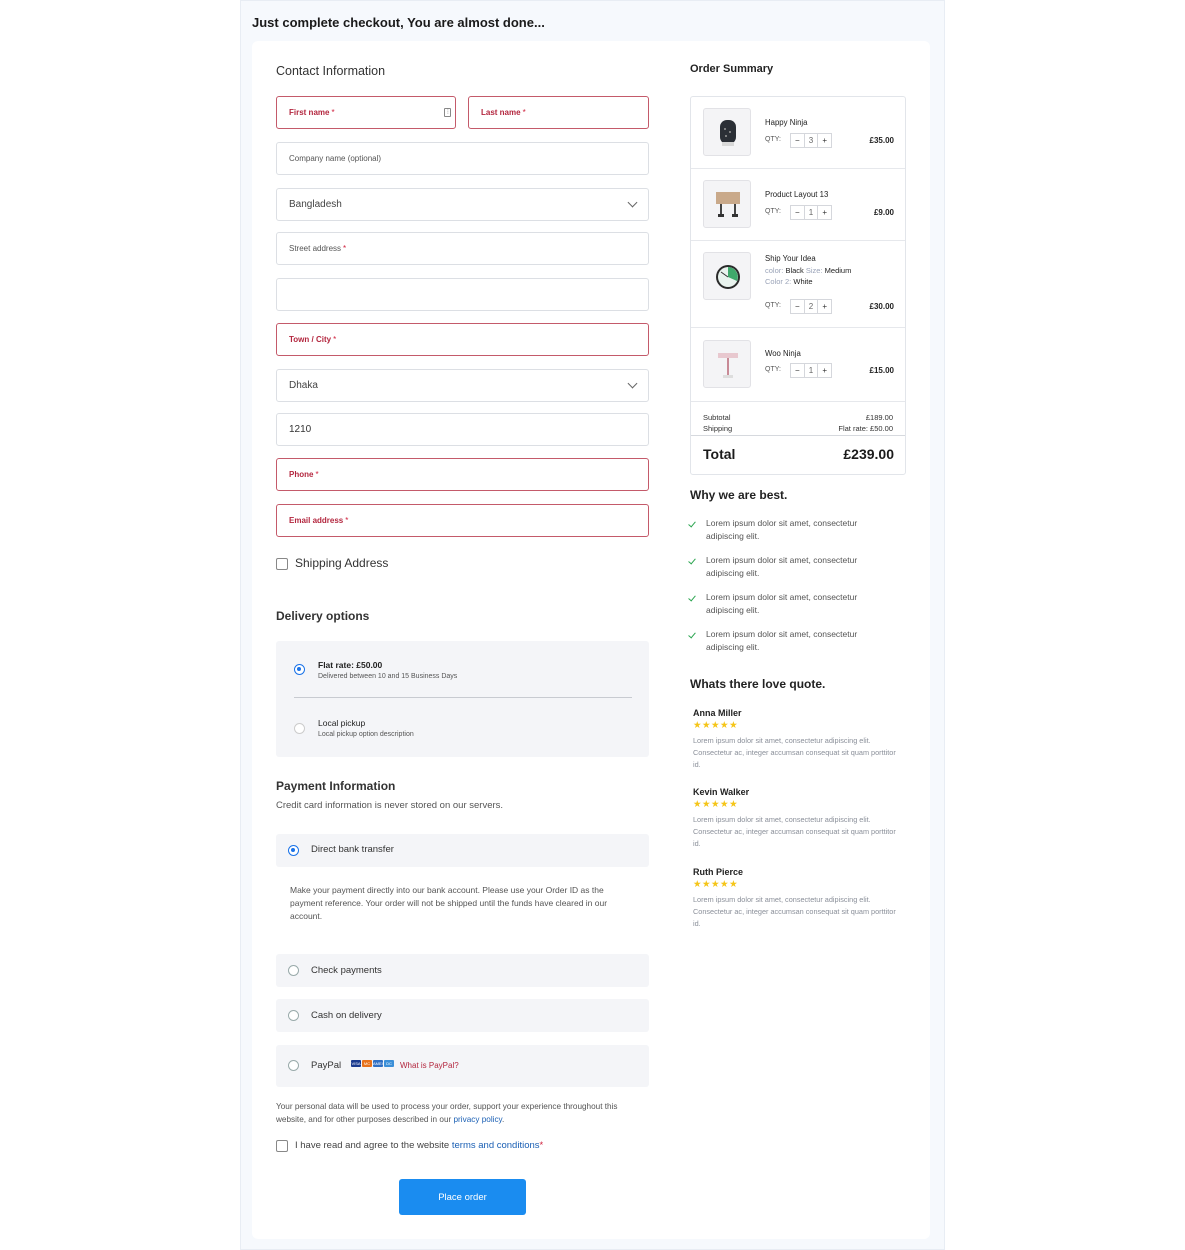  What do you see at coordinates (783, 353) in the screenshot?
I see `item-name: Woo Ninja` at bounding box center [783, 353].